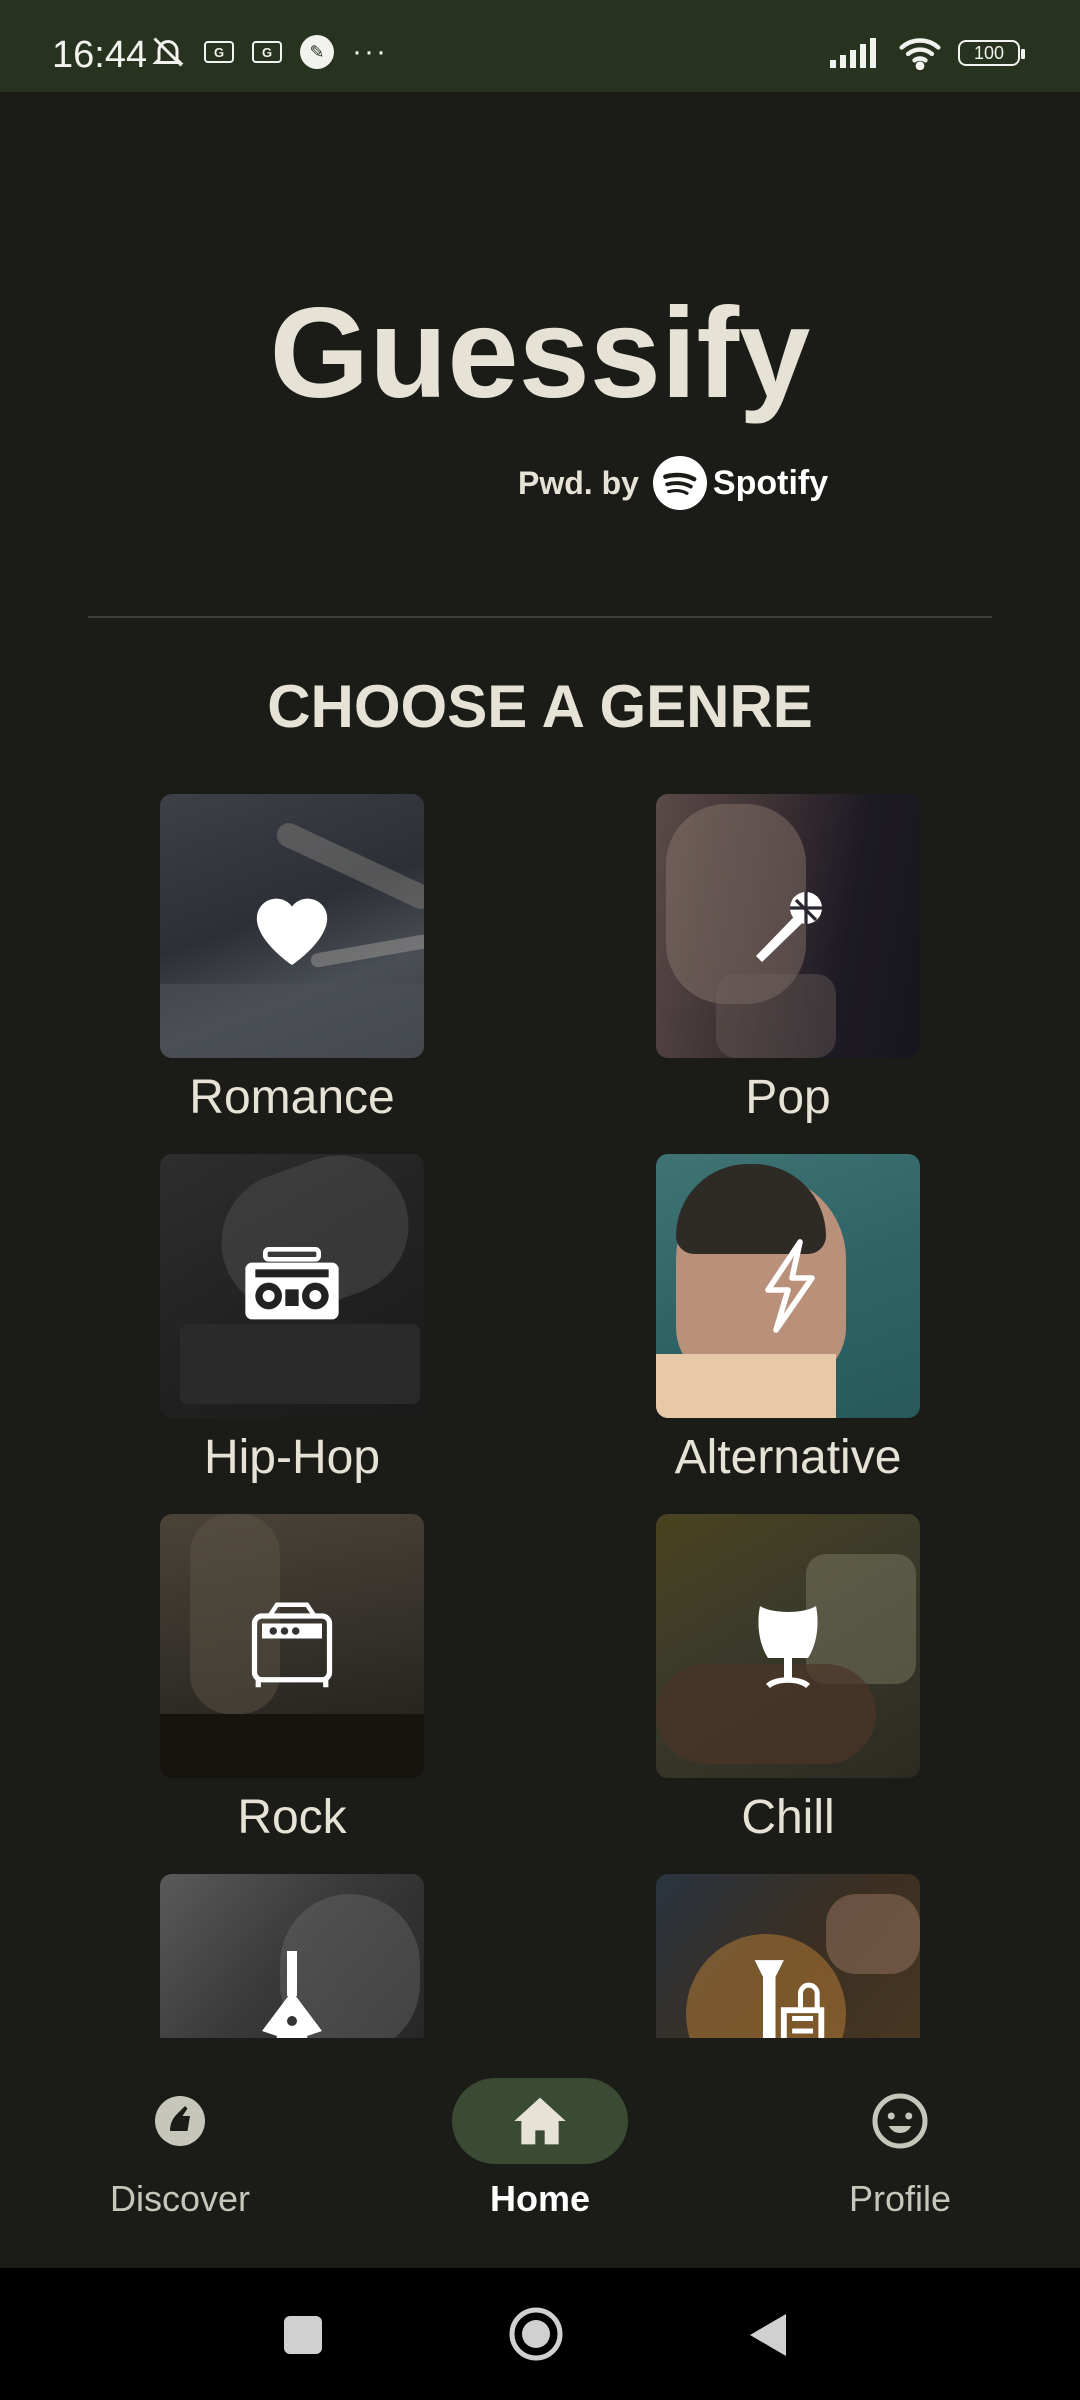  I want to click on status-bar: 16:44 G G ✎ ··· 100, so click(540, 46).